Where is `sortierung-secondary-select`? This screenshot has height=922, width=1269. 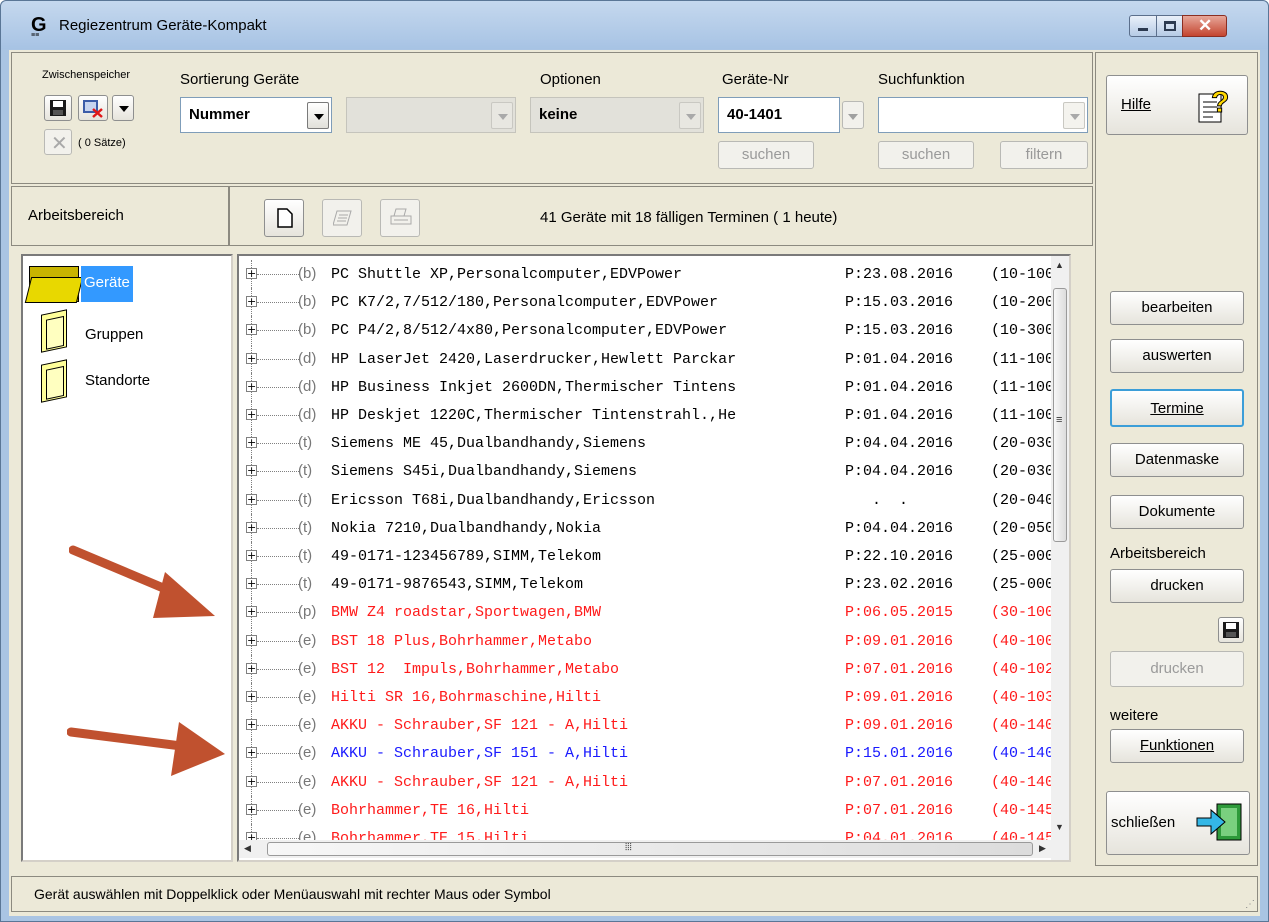
sortierung-secondary-select is located at coordinates (431, 115).